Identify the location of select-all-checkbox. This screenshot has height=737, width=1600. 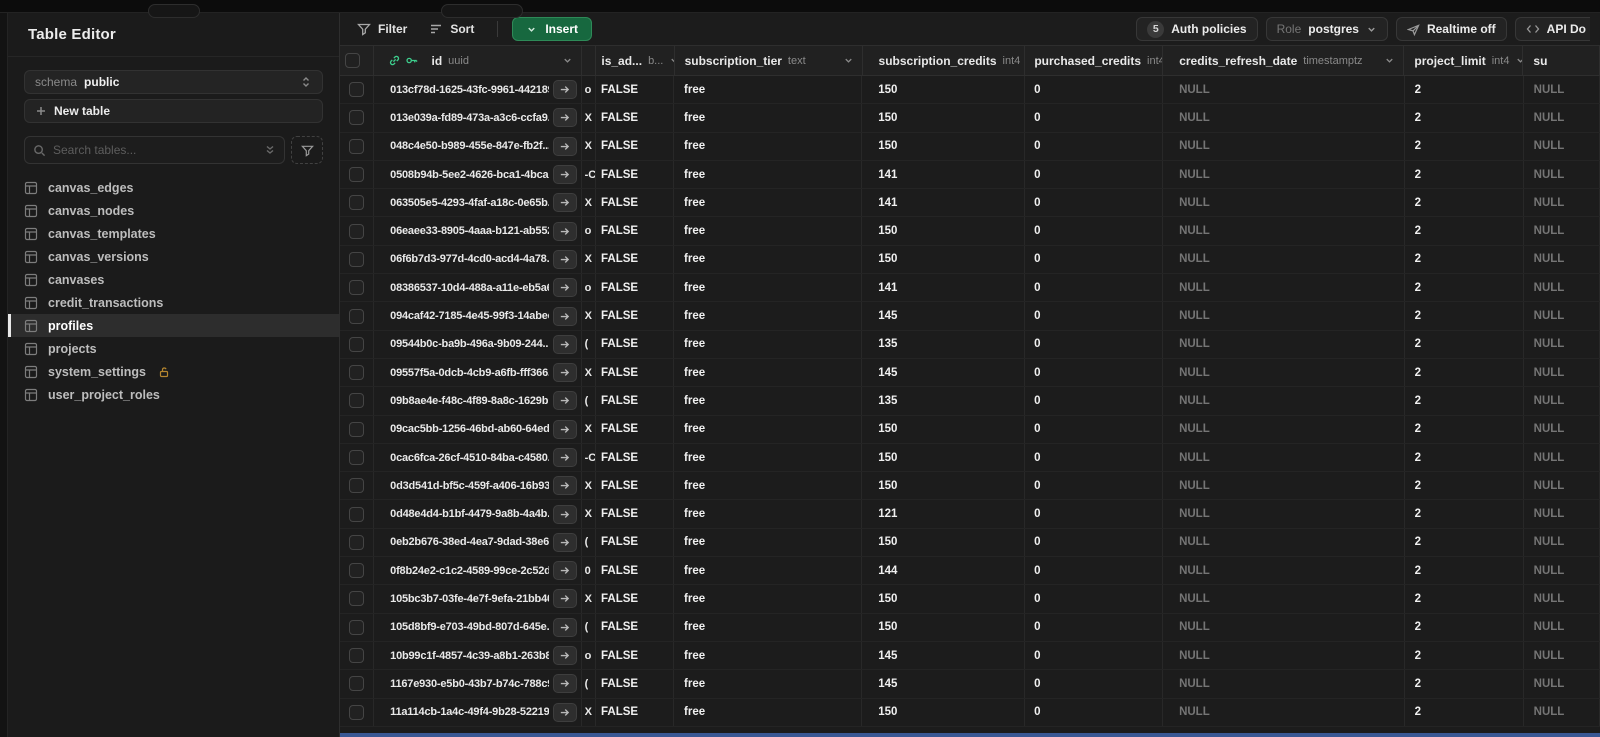
(353, 60).